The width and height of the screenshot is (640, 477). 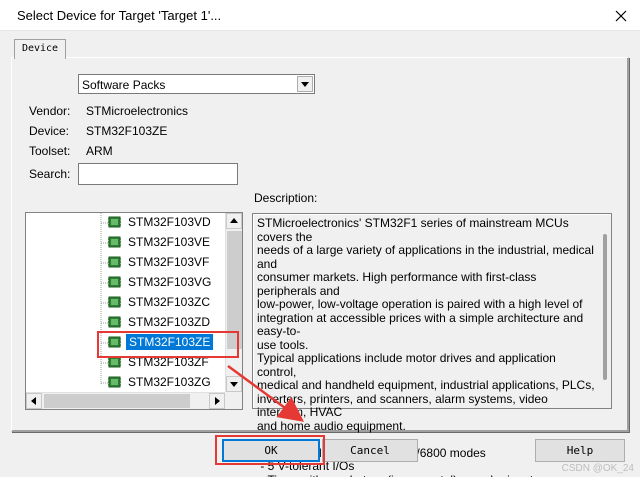 What do you see at coordinates (117, 401) in the screenshot?
I see `horizontal-scroll-thumb` at bounding box center [117, 401].